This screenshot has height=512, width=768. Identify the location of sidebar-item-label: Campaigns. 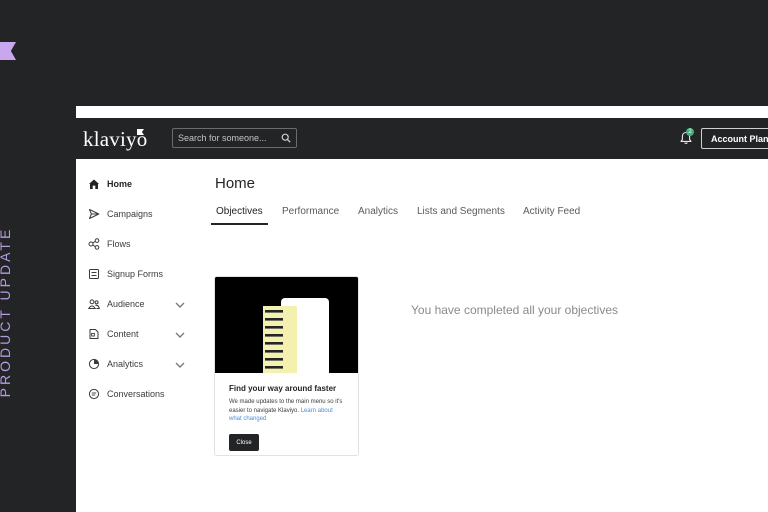
(130, 214).